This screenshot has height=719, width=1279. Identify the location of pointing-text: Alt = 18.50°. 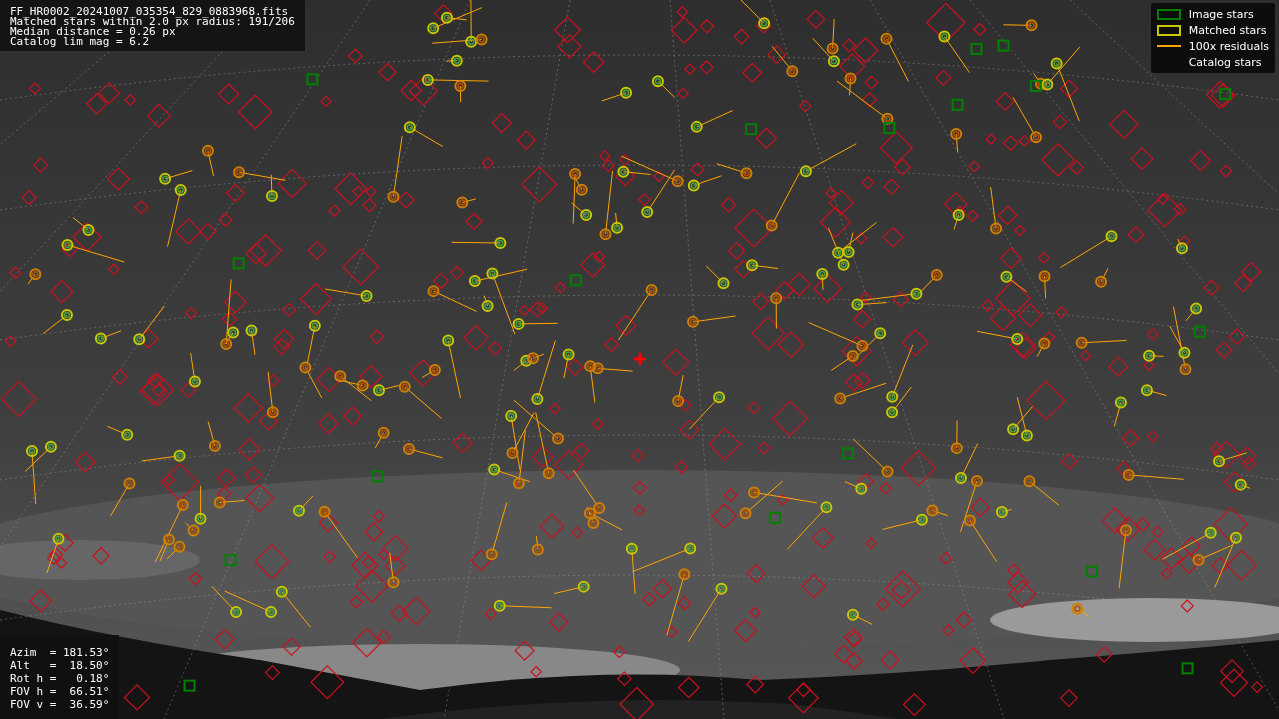
(60, 666).